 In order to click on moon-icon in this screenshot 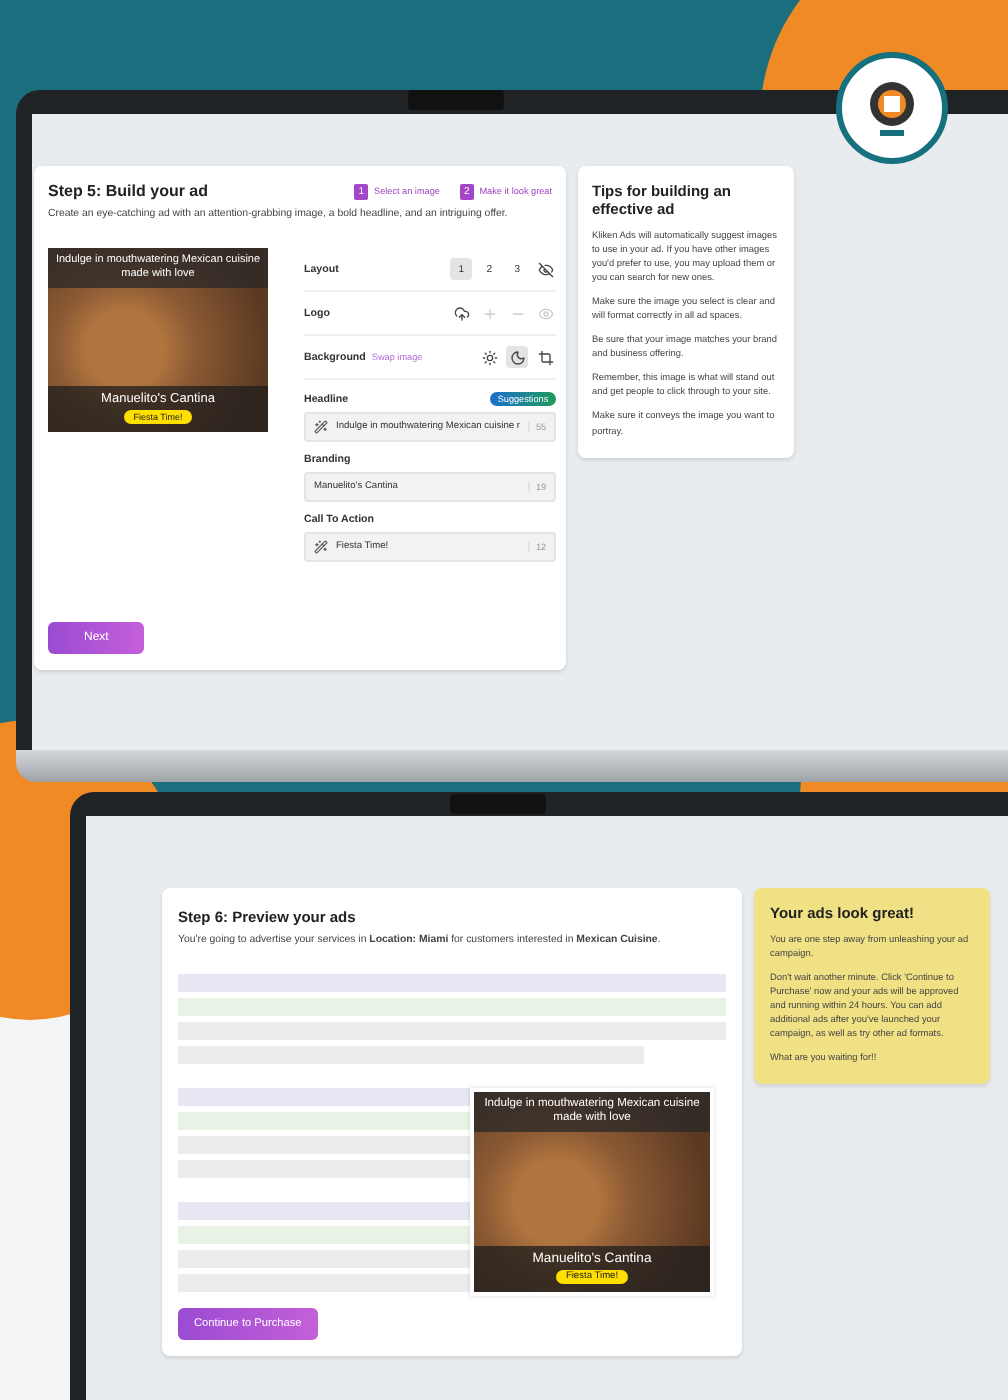, I will do `click(517, 357)`.